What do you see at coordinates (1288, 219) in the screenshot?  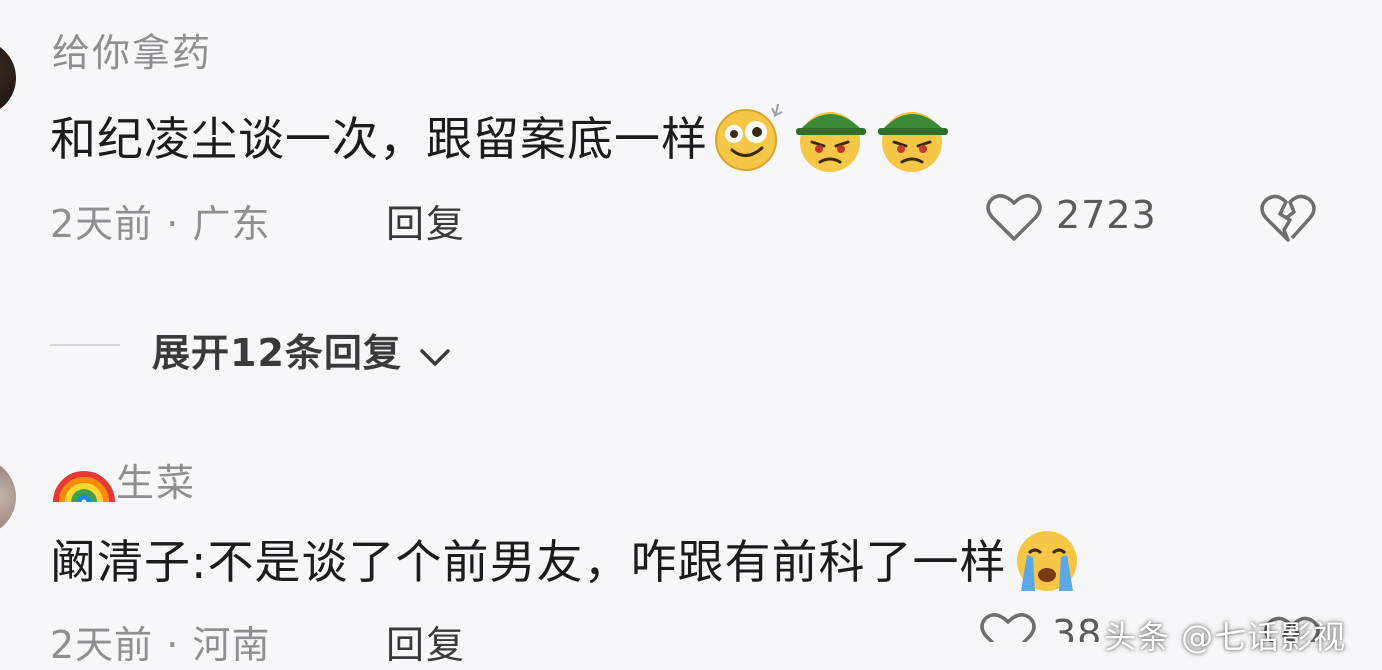 I see `broken-heart-icon` at bounding box center [1288, 219].